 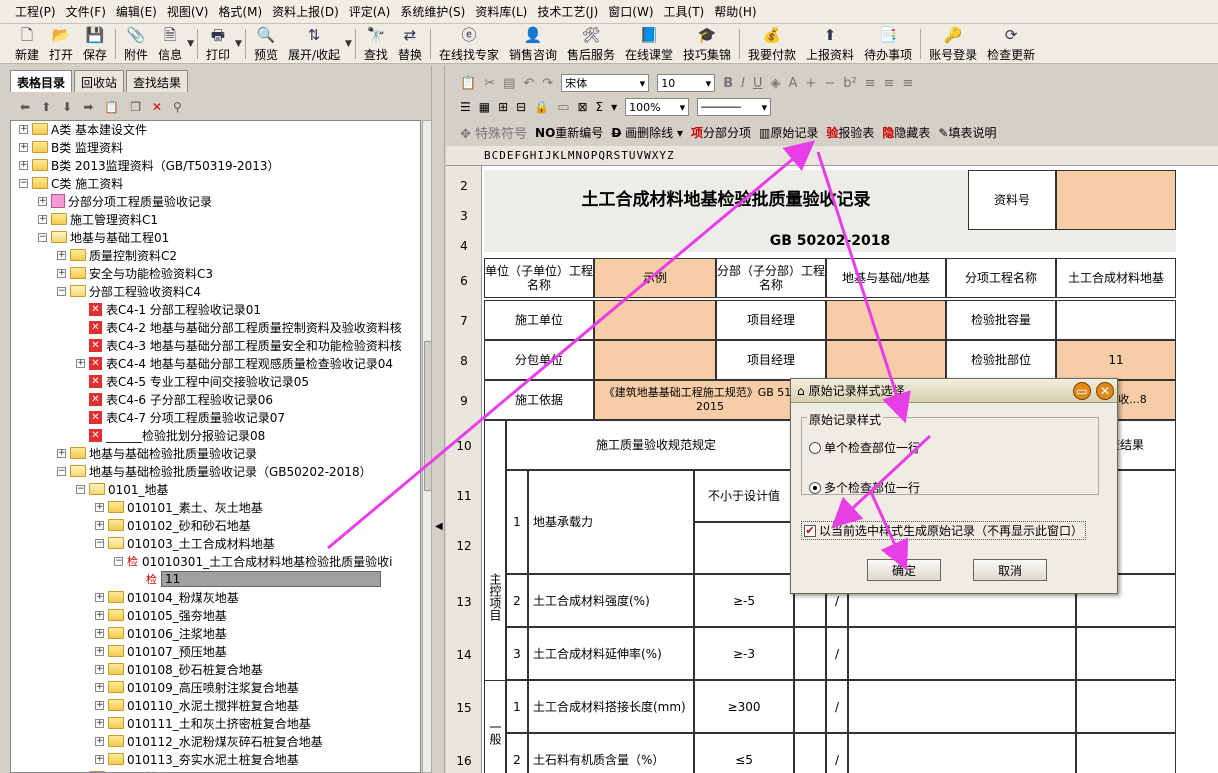 I want to click on tree-node: ✕ ______检验批划分报验记录08, so click(x=170, y=435).